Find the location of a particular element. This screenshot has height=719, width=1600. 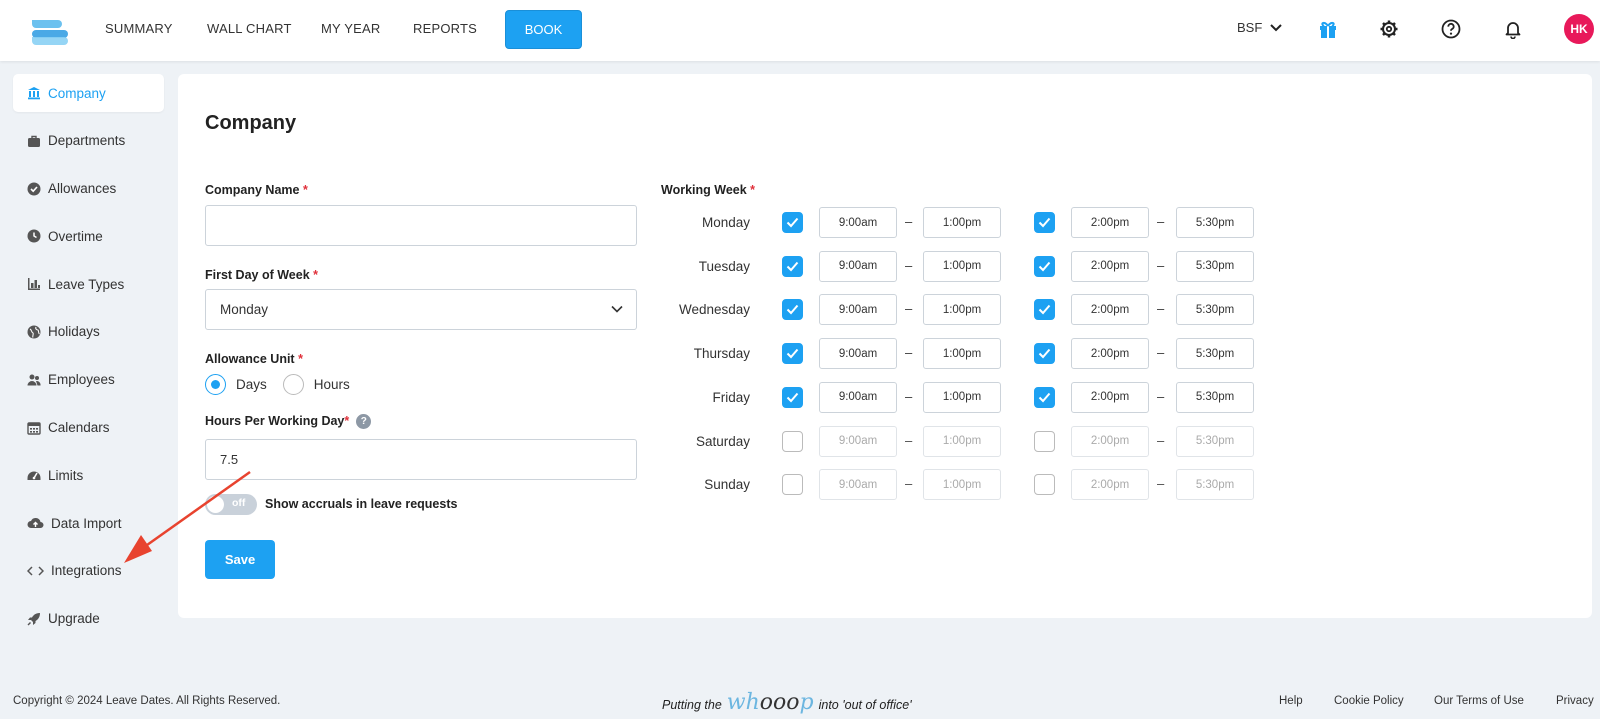

app-logo is located at coordinates (49, 32).